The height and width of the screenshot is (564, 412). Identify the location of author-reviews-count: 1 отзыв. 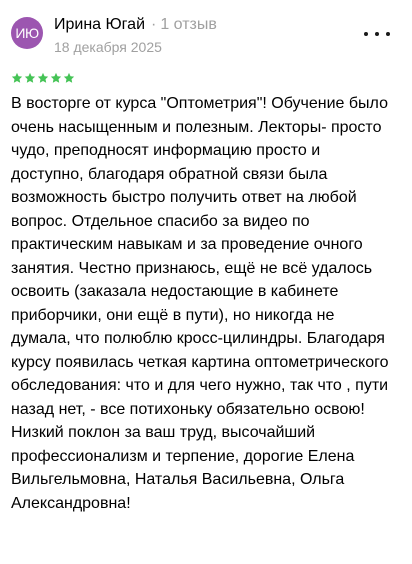
(188, 24).